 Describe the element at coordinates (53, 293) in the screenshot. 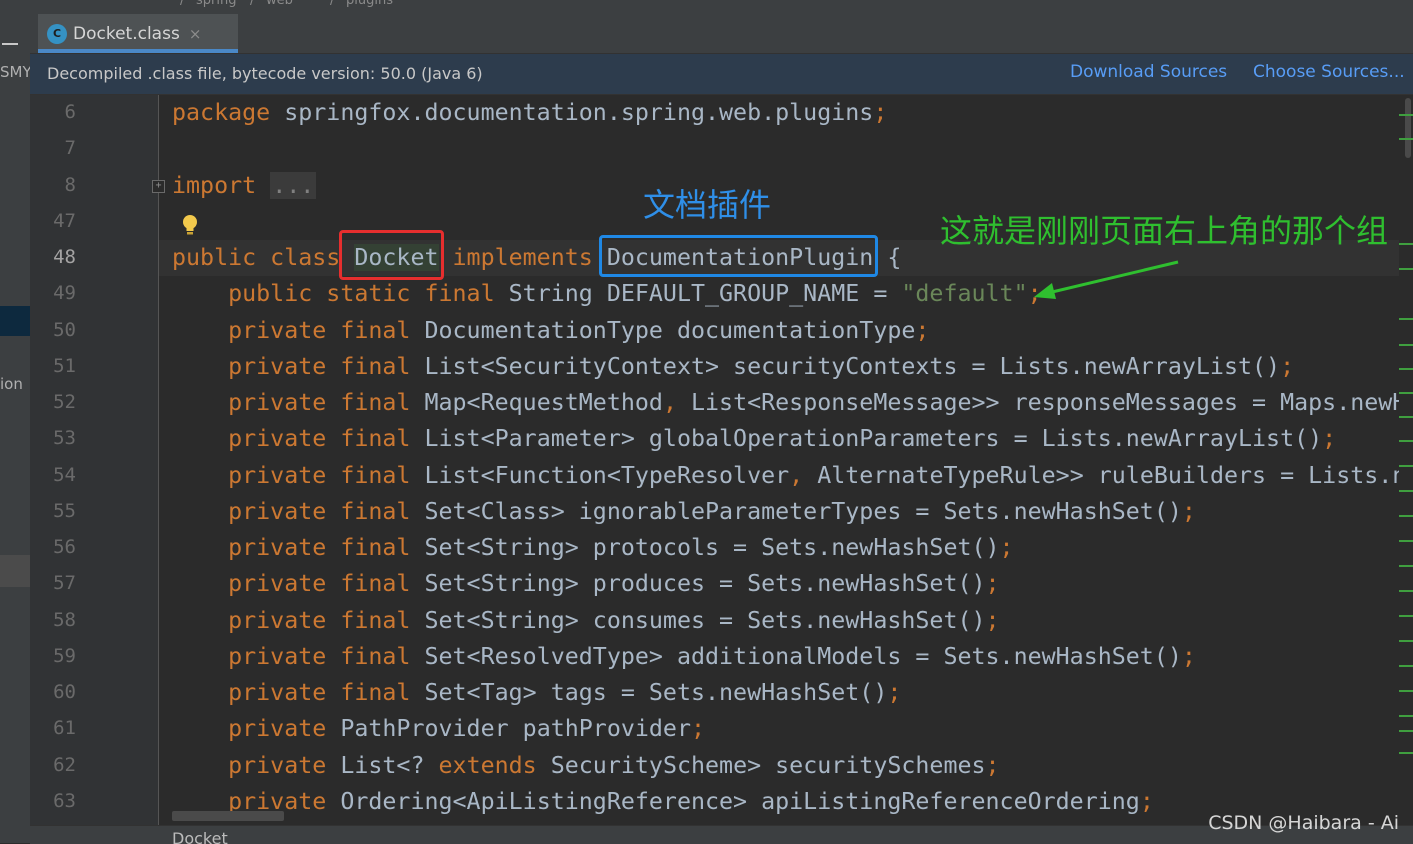

I see `line-number: 49` at that location.